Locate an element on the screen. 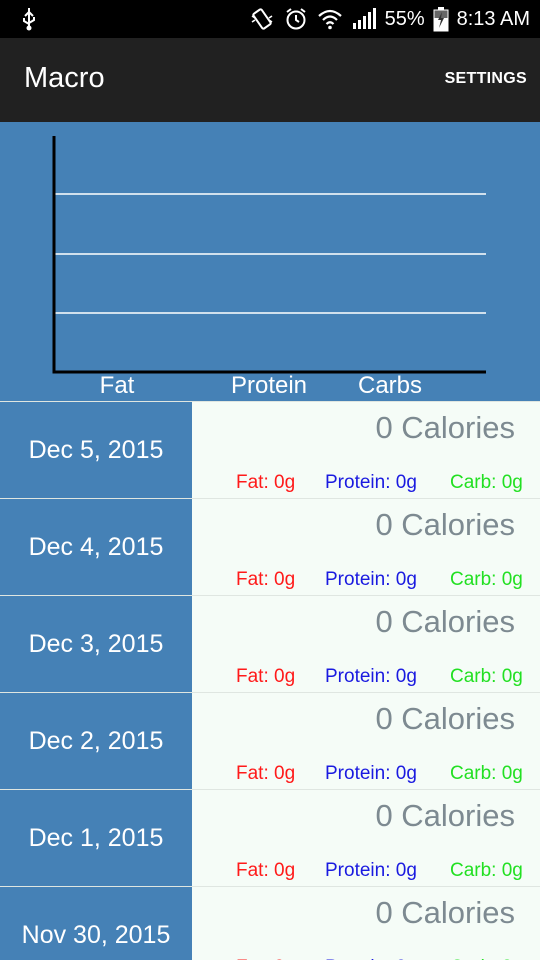  day-date: Dec 2, 2015 is located at coordinates (96, 741).